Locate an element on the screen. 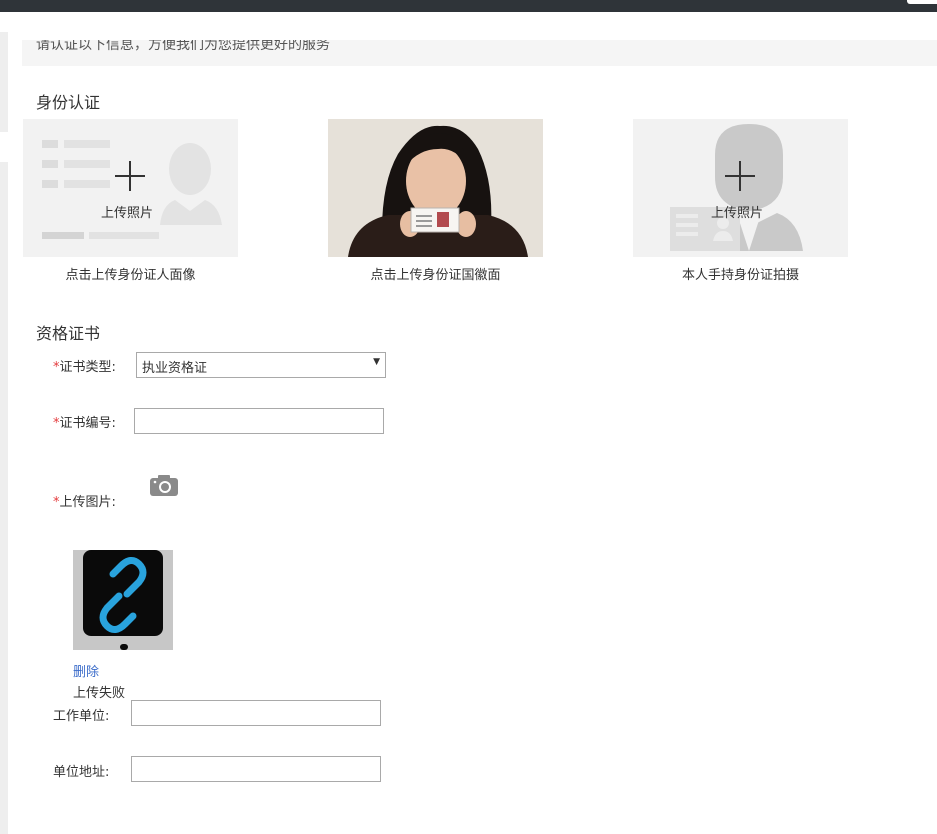  certificate-number-label: *证书编号: is located at coordinates (84, 421).